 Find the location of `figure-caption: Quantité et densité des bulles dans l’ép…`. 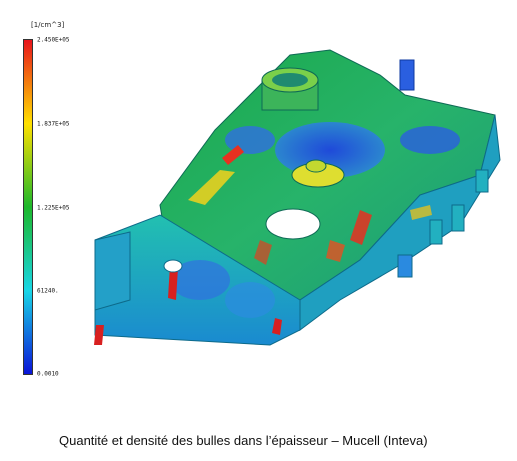

figure-caption: Quantité et densité des bulles dans l’ép… is located at coordinates (243, 440).